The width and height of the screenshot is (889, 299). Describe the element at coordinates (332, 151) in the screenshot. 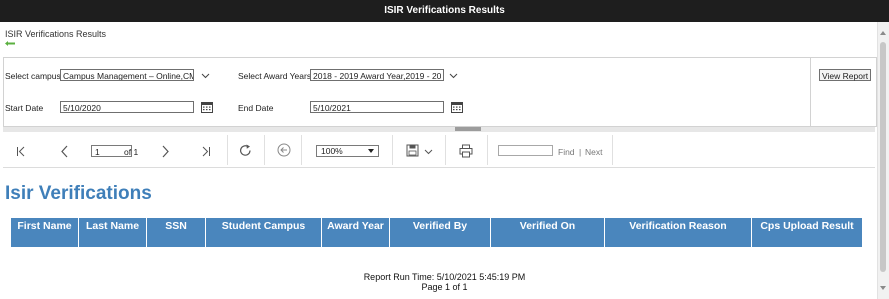

I see `zoom-value: 100%` at that location.